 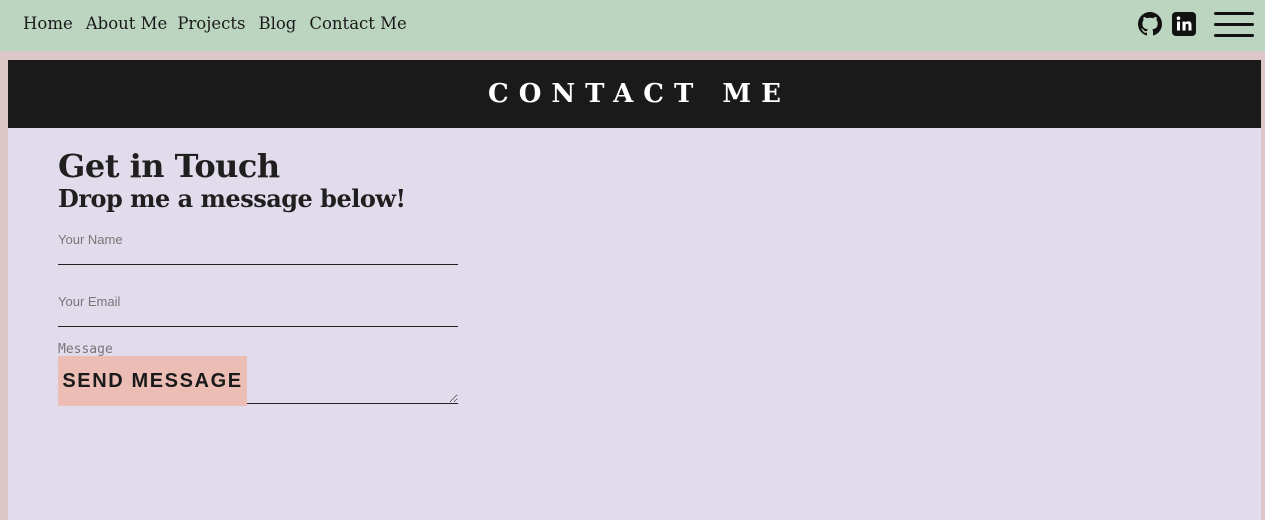 What do you see at coordinates (169, 166) in the screenshot?
I see `form-heading: Get in Touch` at bounding box center [169, 166].